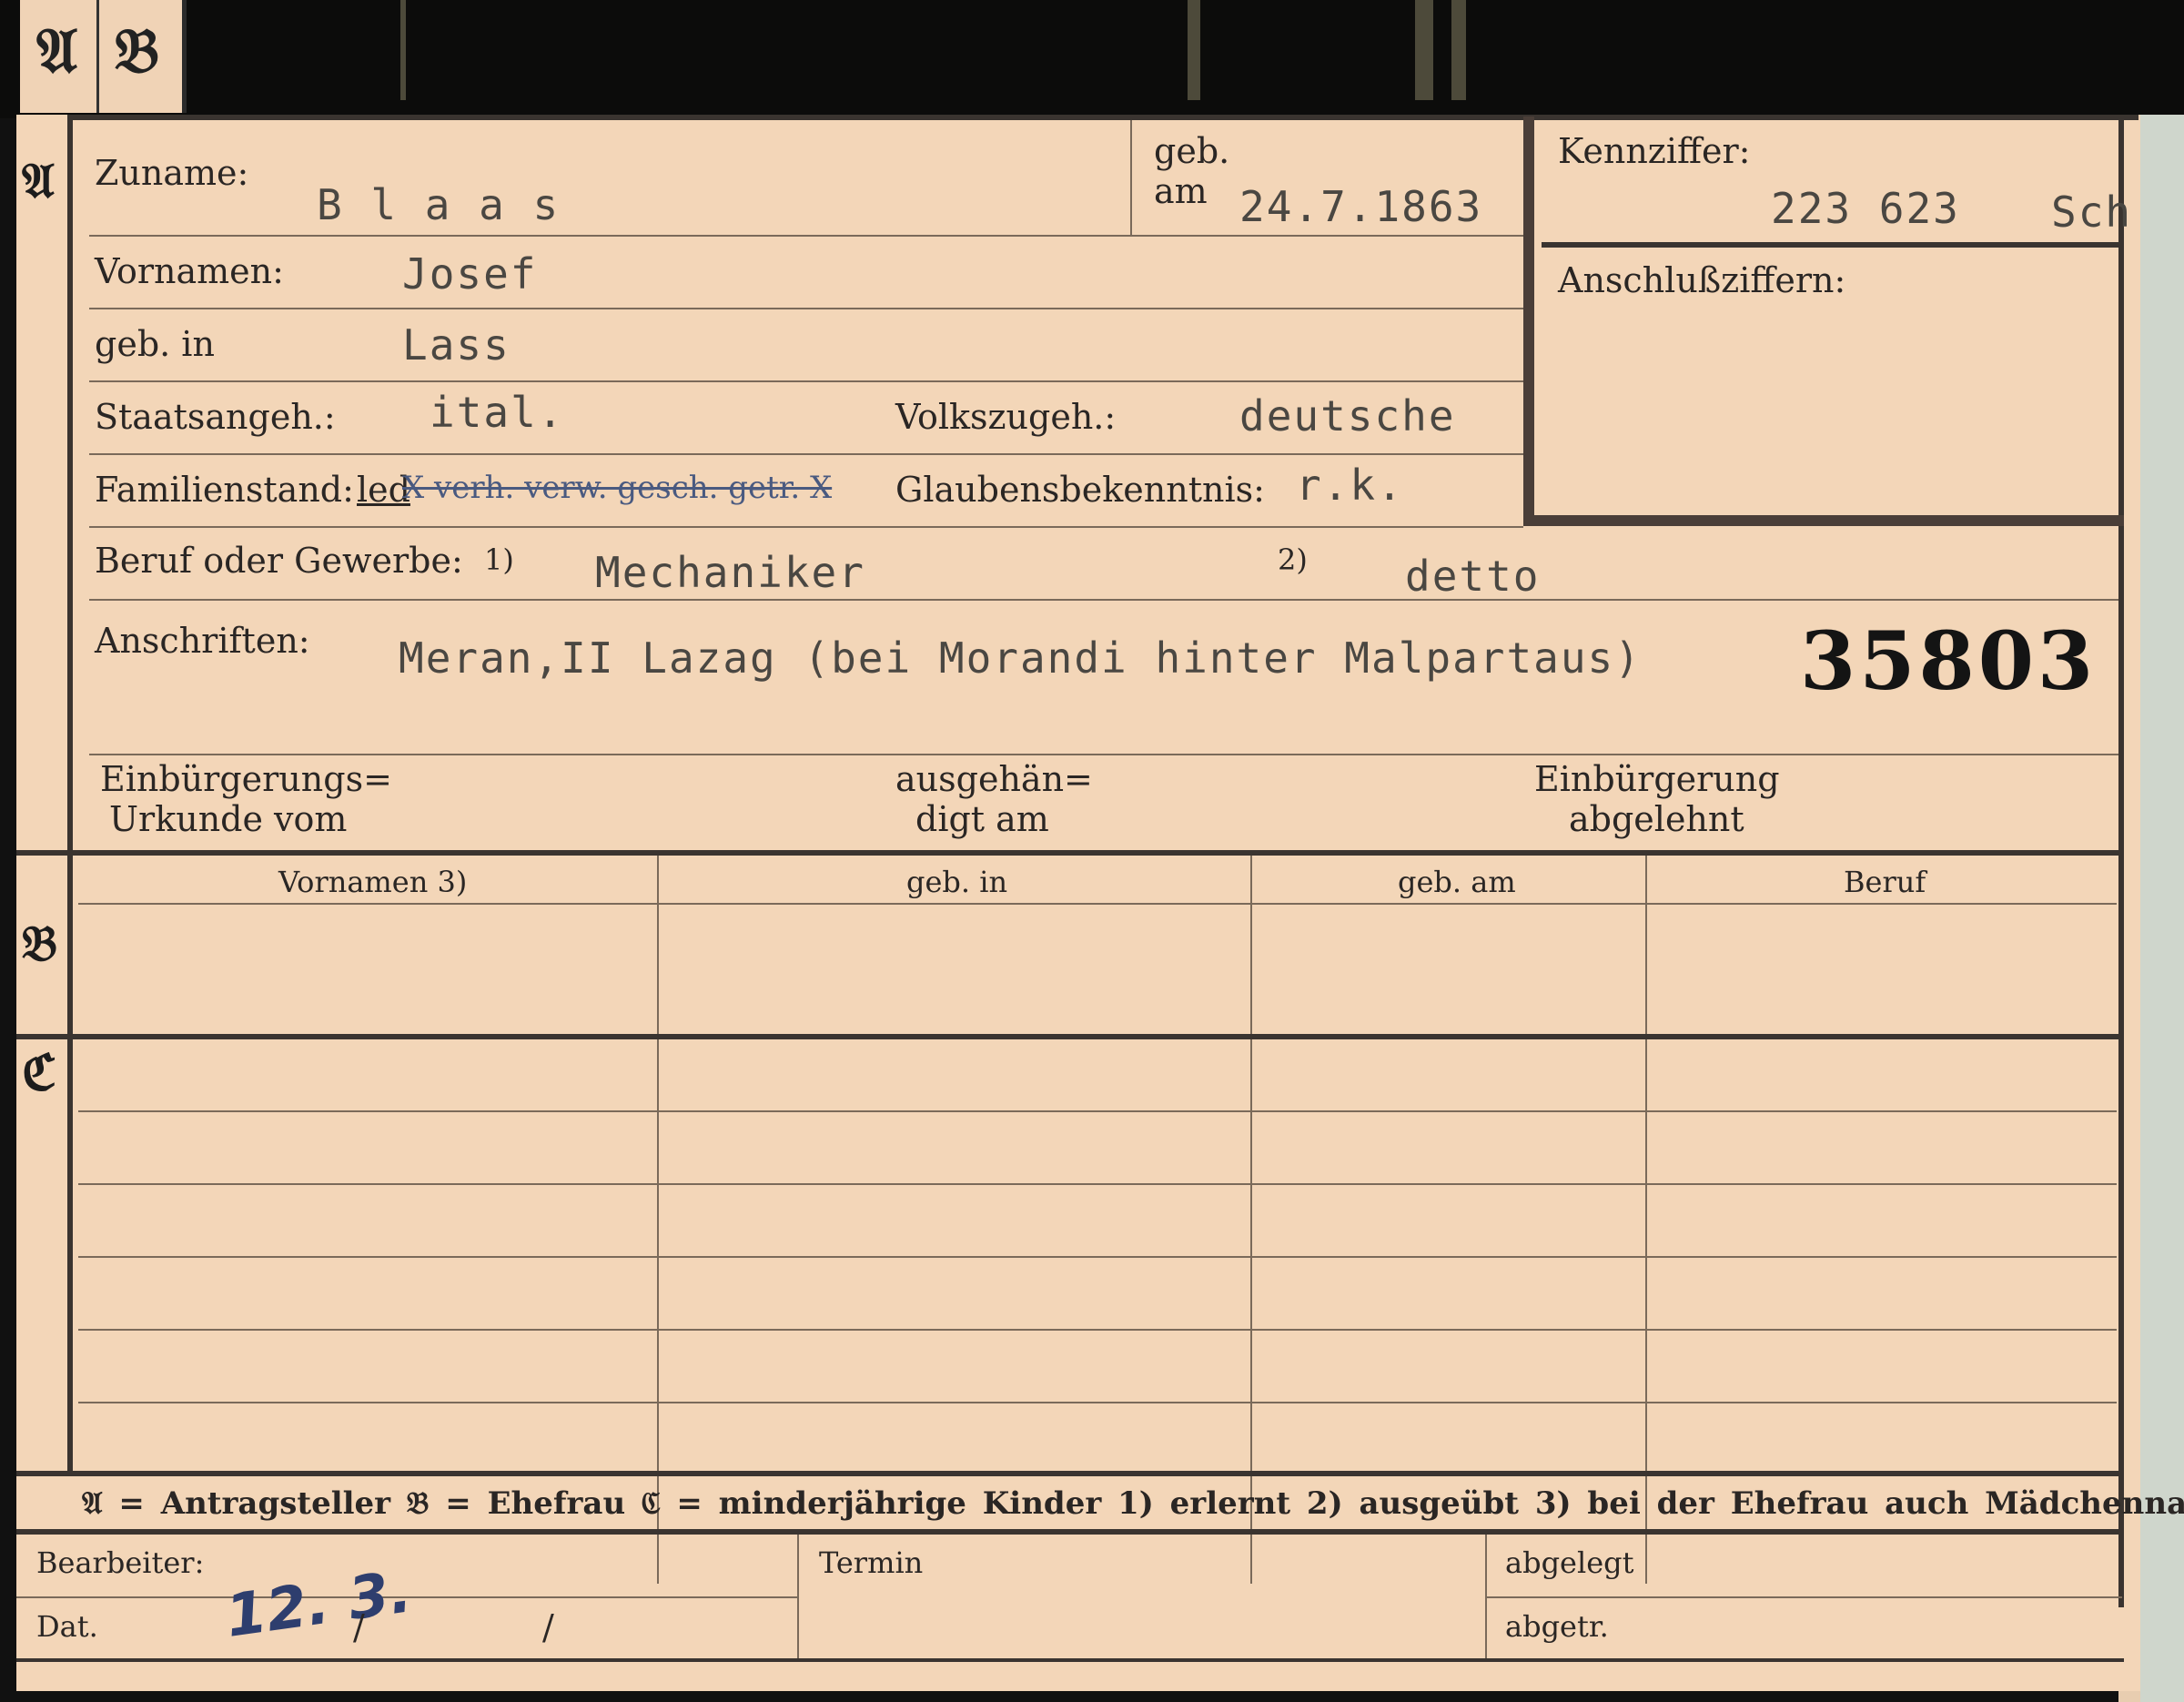 The height and width of the screenshot is (1702, 2184). Describe the element at coordinates (470, 274) in the screenshot. I see `first-names-value: Josef` at that location.